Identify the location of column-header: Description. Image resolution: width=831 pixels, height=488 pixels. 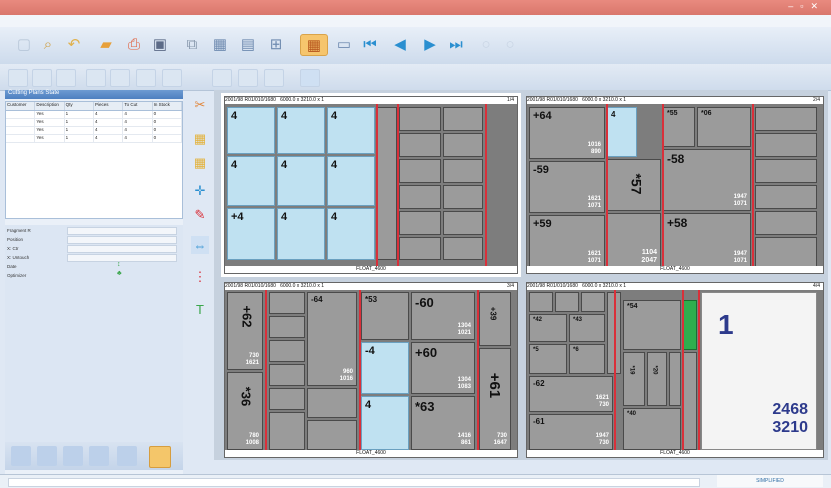
(50, 106).